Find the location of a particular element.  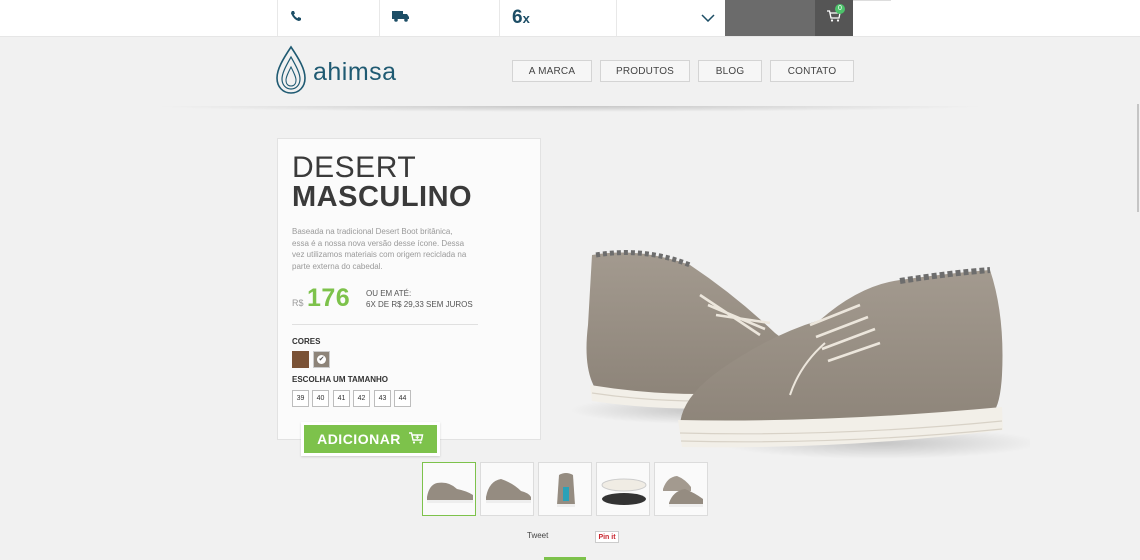

shoe-side-thumb-icon is located at coordinates (450, 492).